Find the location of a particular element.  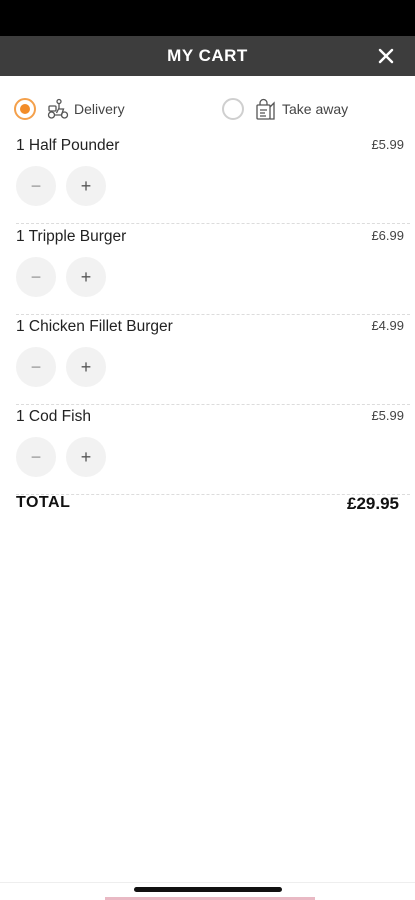

take-away-radio is located at coordinates (233, 109).